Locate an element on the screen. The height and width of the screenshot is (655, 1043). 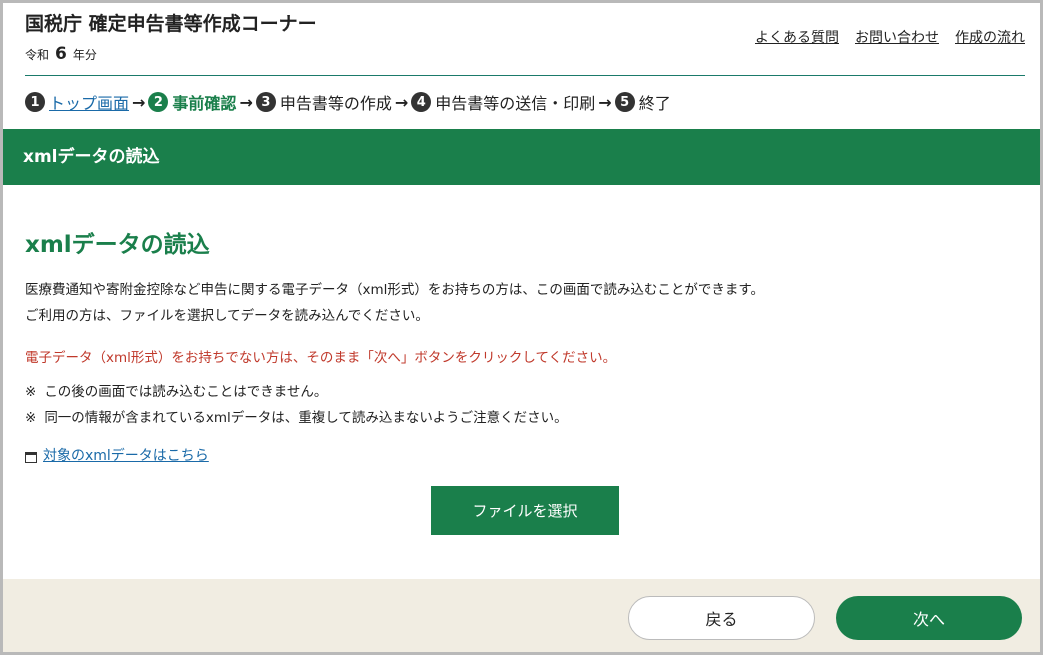
step-send-print: 4 申告書等の送信・印刷 is located at coordinates (503, 102).